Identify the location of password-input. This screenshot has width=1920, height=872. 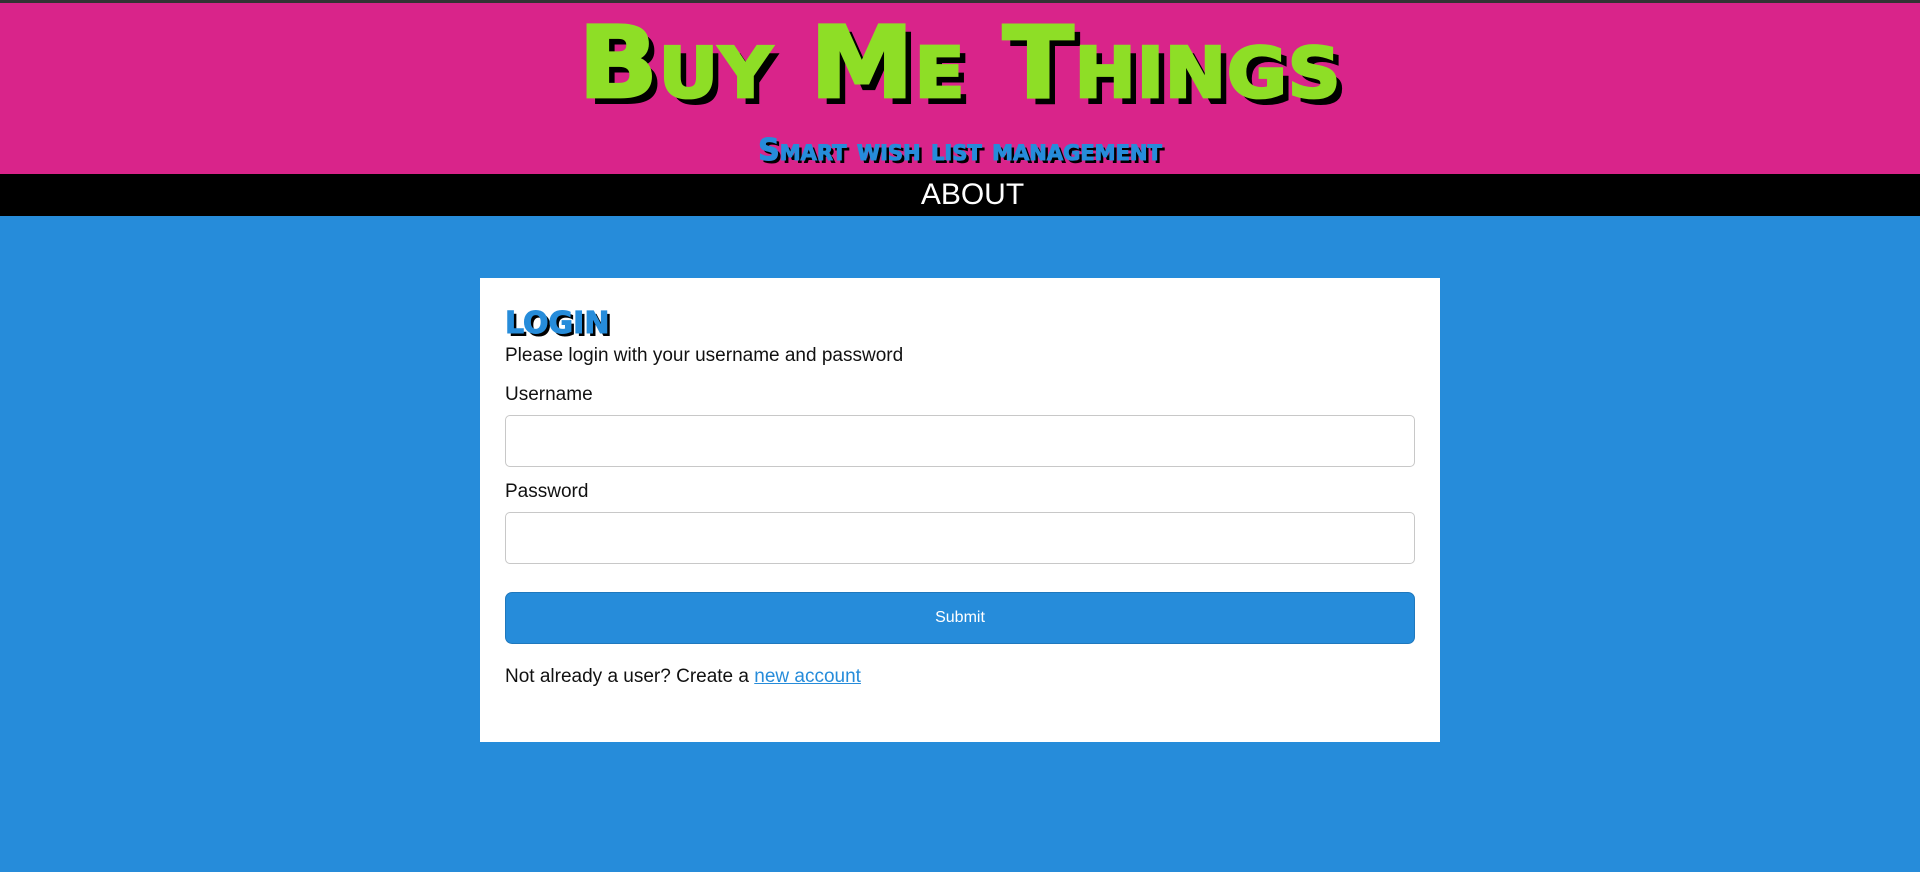
(960, 538).